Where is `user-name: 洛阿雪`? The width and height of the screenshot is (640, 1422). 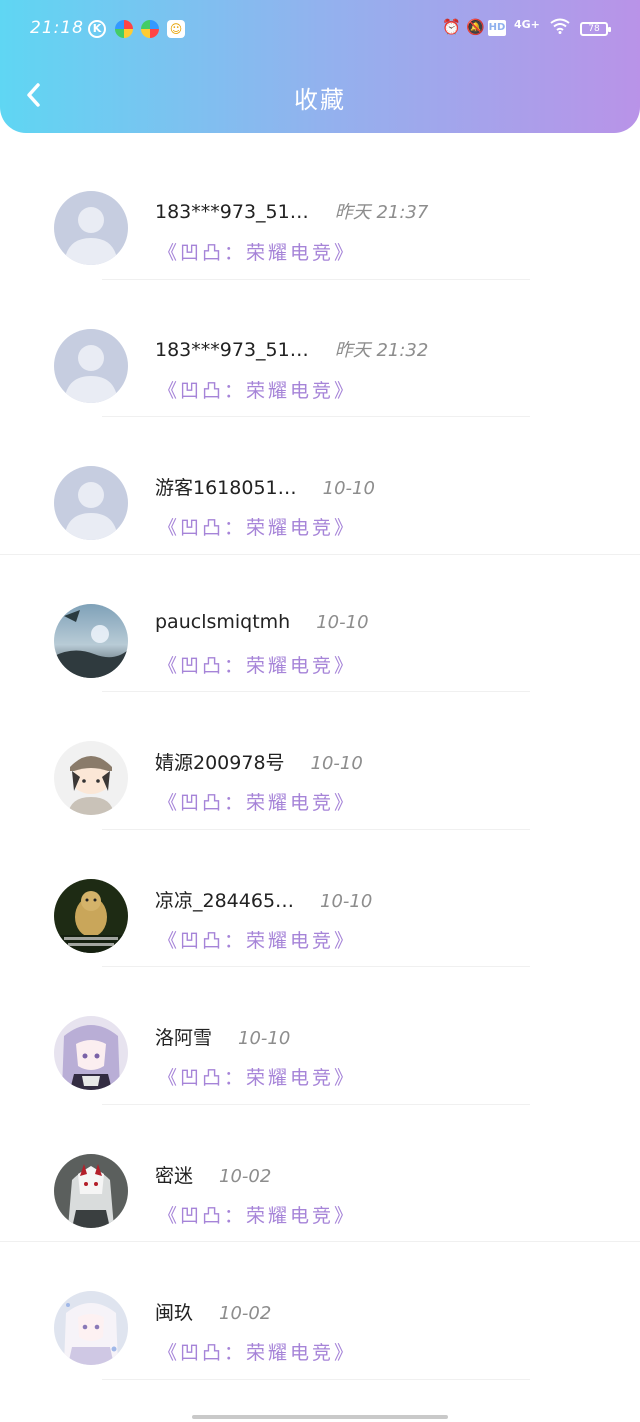
user-name: 洛阿雪 is located at coordinates (184, 1038).